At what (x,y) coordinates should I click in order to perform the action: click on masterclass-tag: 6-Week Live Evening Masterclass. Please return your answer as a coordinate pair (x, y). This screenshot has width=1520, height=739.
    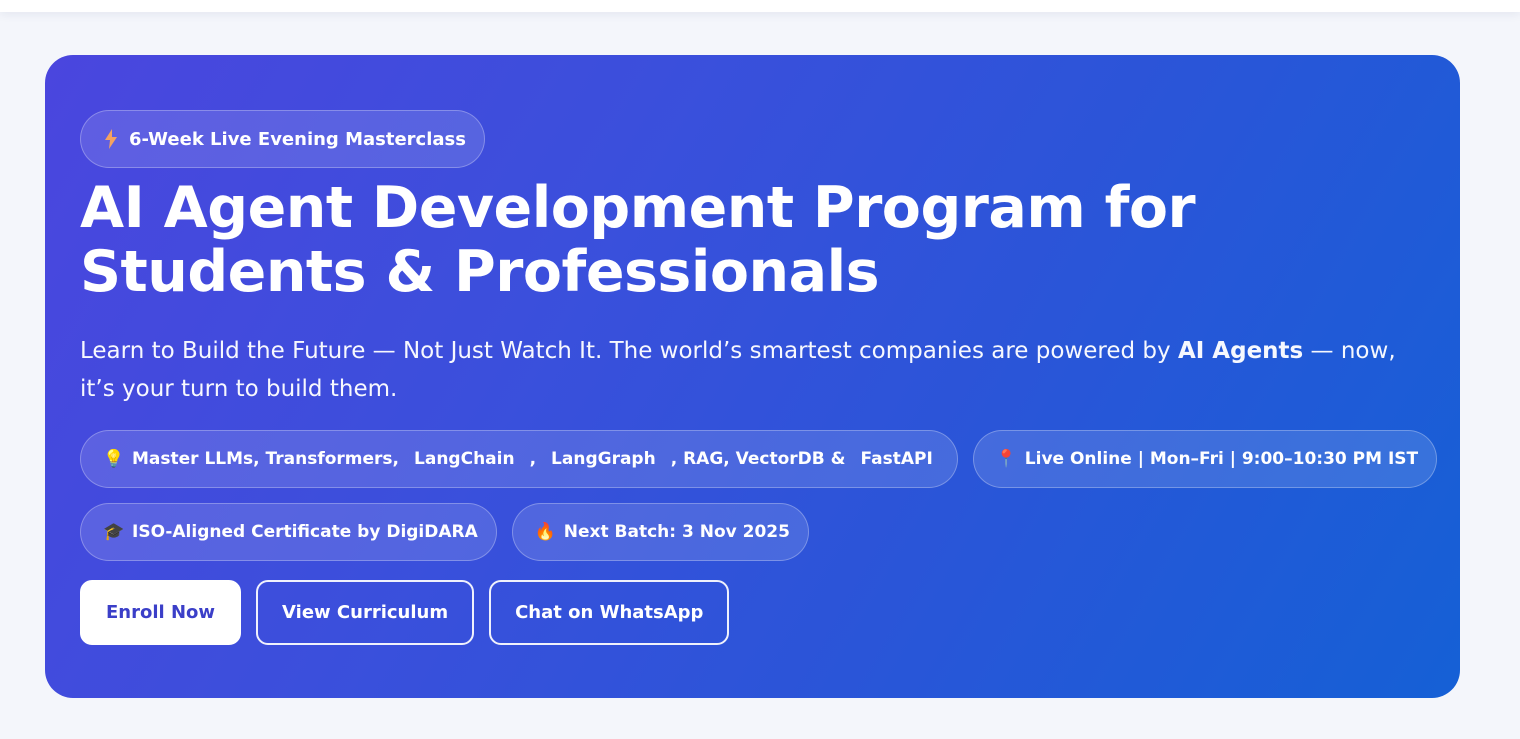
    Looking at the image, I should click on (282, 139).